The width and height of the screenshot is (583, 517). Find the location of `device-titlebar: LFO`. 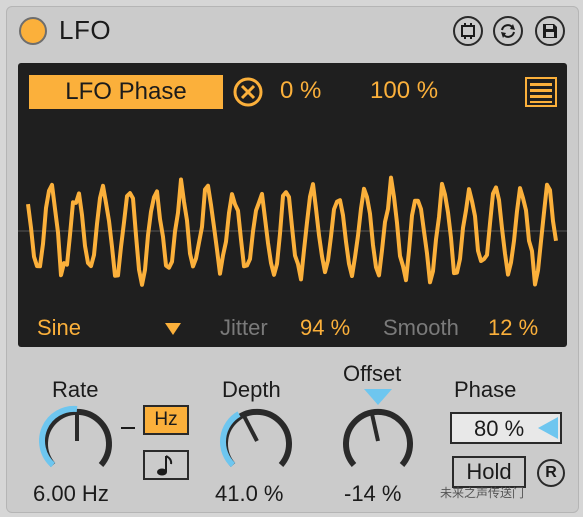

device-titlebar: LFO is located at coordinates (292, 30).